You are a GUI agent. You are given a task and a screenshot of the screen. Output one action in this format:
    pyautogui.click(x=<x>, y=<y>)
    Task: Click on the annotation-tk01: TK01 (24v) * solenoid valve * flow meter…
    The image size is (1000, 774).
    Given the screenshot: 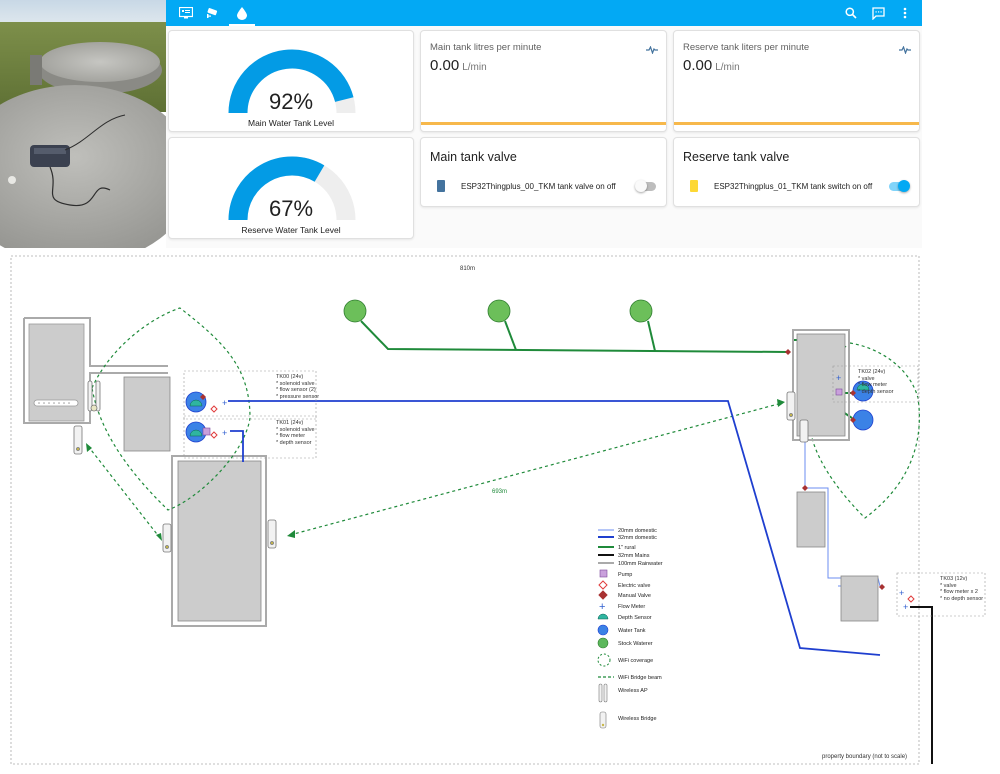 What is the action you would take?
    pyautogui.click(x=295, y=433)
    